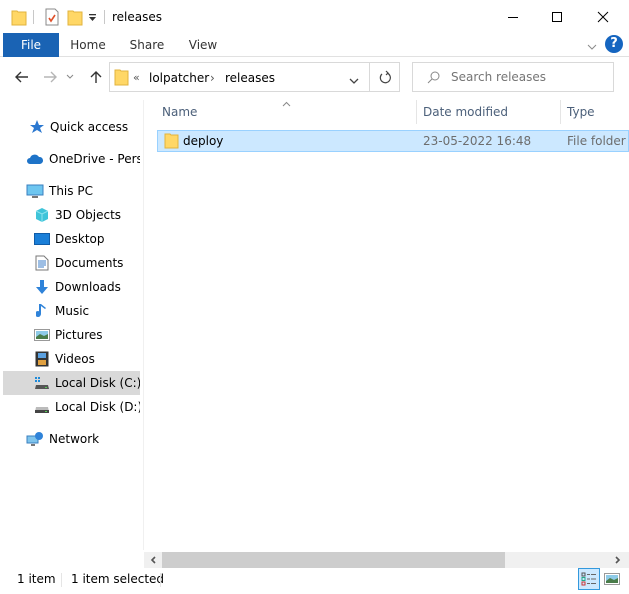 The width and height of the screenshot is (629, 594). What do you see at coordinates (89, 127) in the screenshot?
I see `sidebar-item-label: Quick access` at bounding box center [89, 127].